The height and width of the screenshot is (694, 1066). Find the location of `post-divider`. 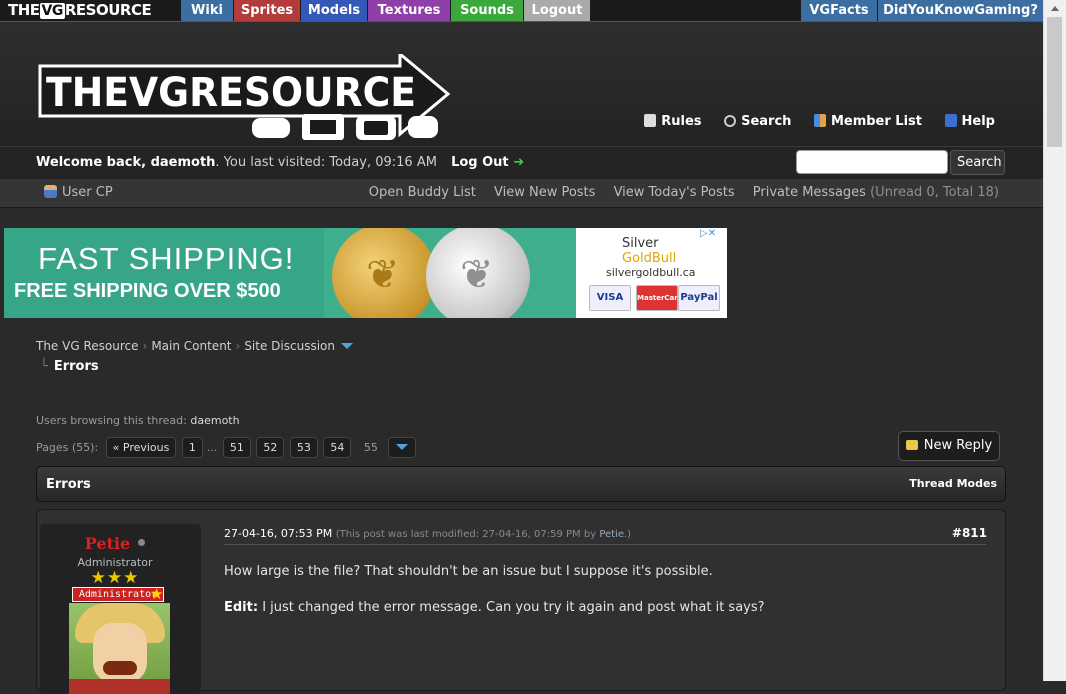

post-divider is located at coordinates (605, 544).